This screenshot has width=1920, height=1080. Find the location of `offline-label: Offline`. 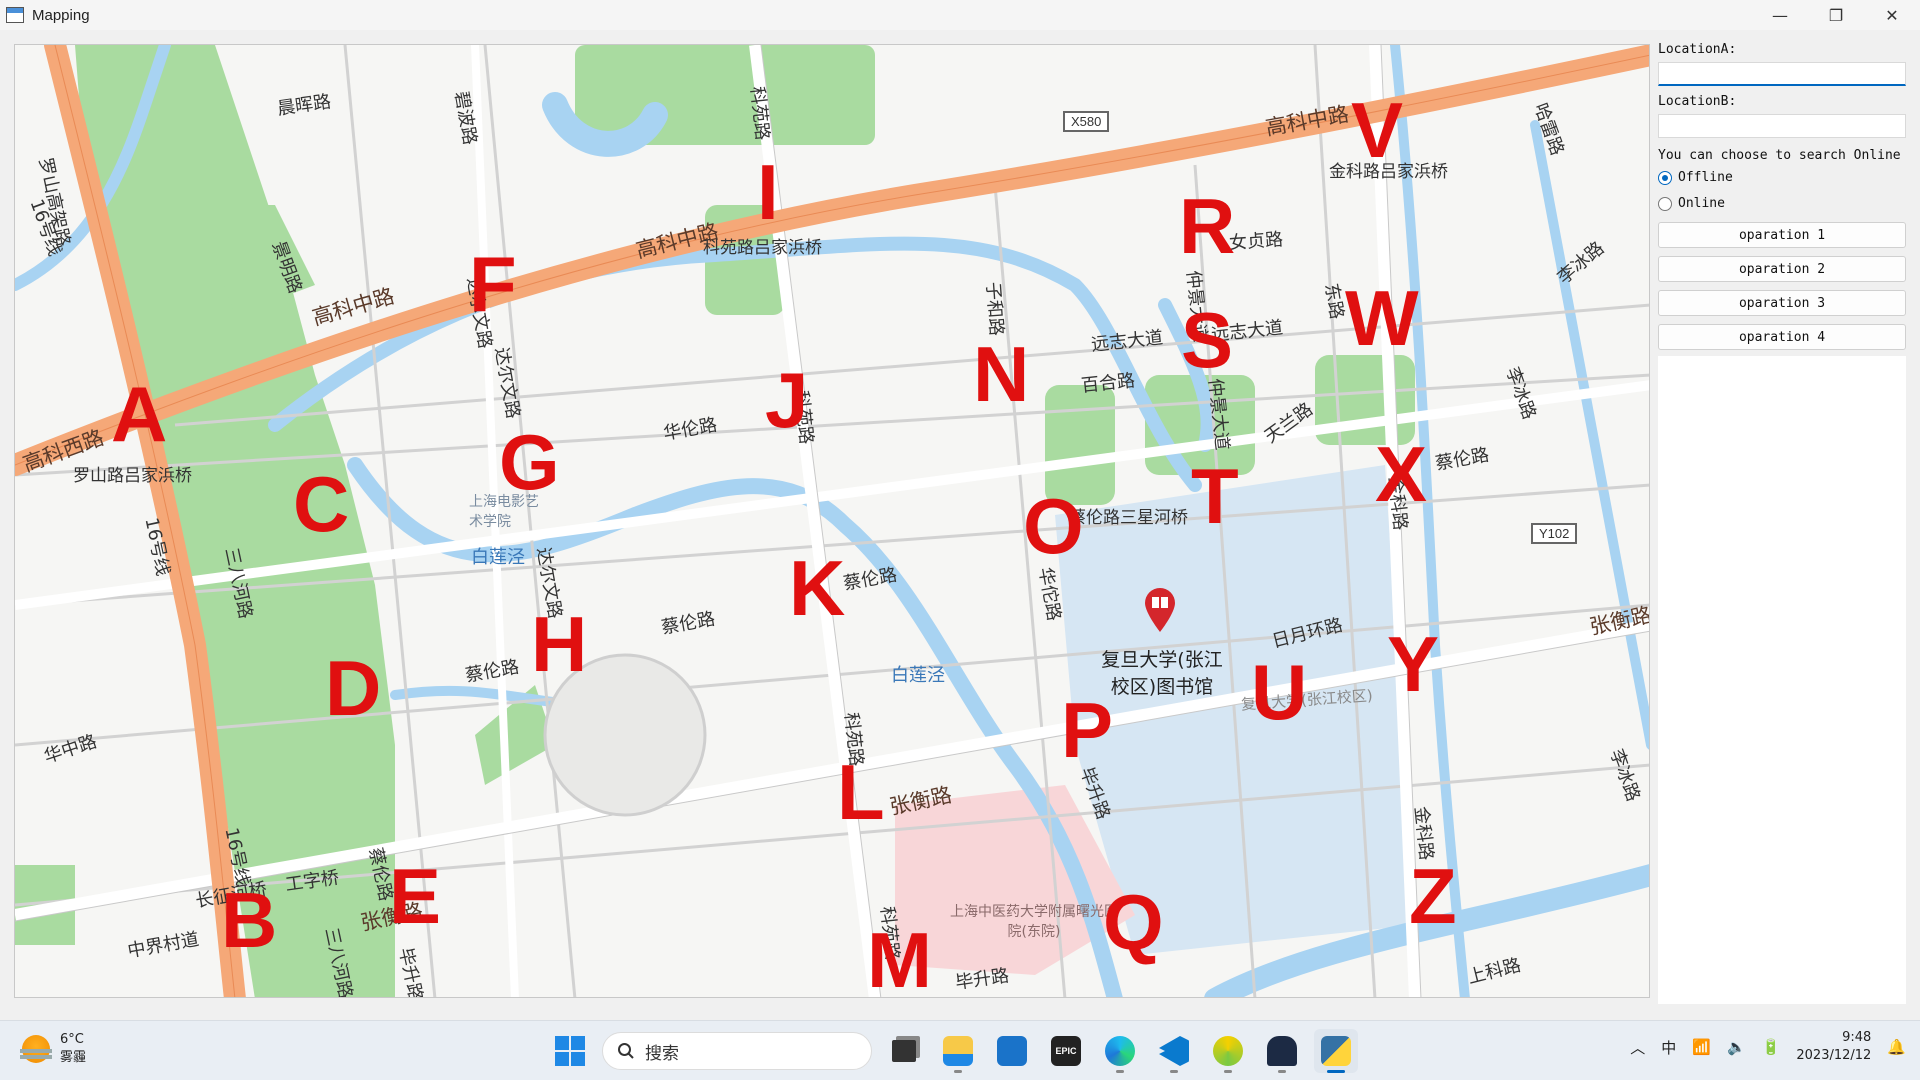

offline-label: Offline is located at coordinates (1705, 177).